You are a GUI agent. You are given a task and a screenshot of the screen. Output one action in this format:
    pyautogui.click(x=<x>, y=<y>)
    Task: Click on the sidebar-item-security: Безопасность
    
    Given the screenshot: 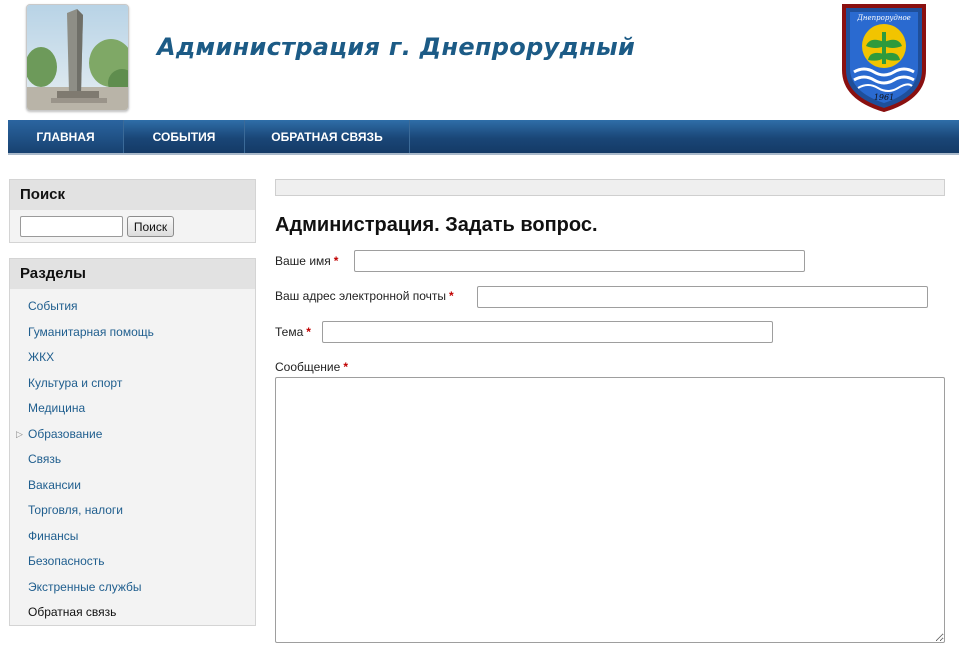 What is the action you would take?
    pyautogui.click(x=132, y=562)
    